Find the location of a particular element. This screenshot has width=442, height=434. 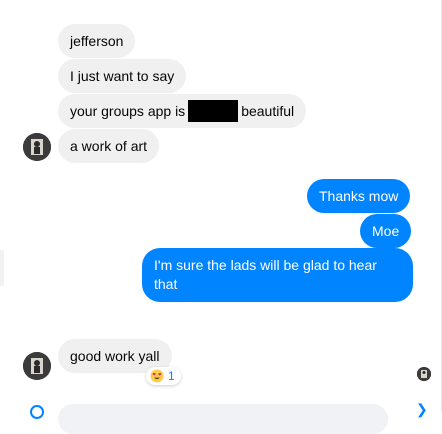

heart-eyes-emoji-icon is located at coordinates (157, 376).